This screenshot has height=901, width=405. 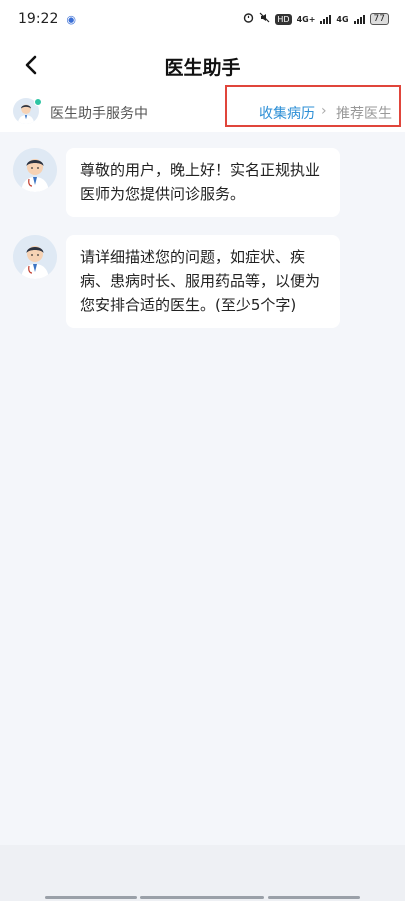 What do you see at coordinates (38, 102) in the screenshot?
I see `online-dot` at bounding box center [38, 102].